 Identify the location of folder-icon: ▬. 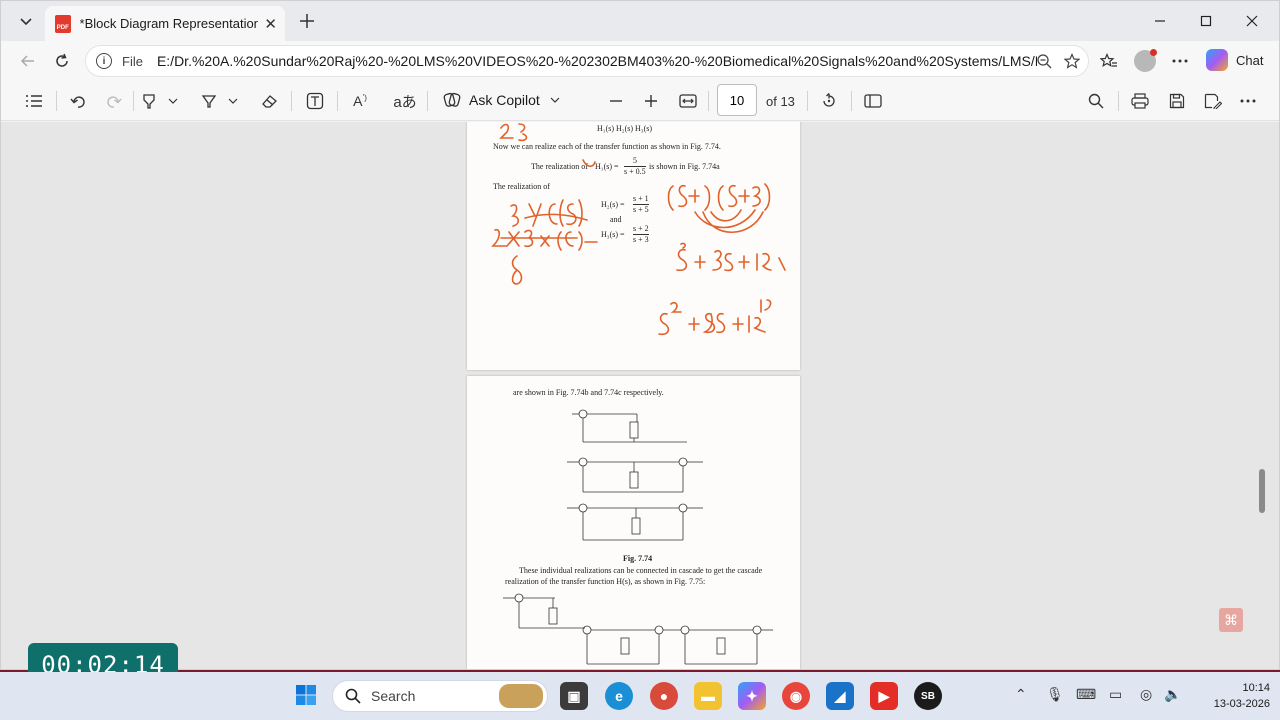
(708, 696).